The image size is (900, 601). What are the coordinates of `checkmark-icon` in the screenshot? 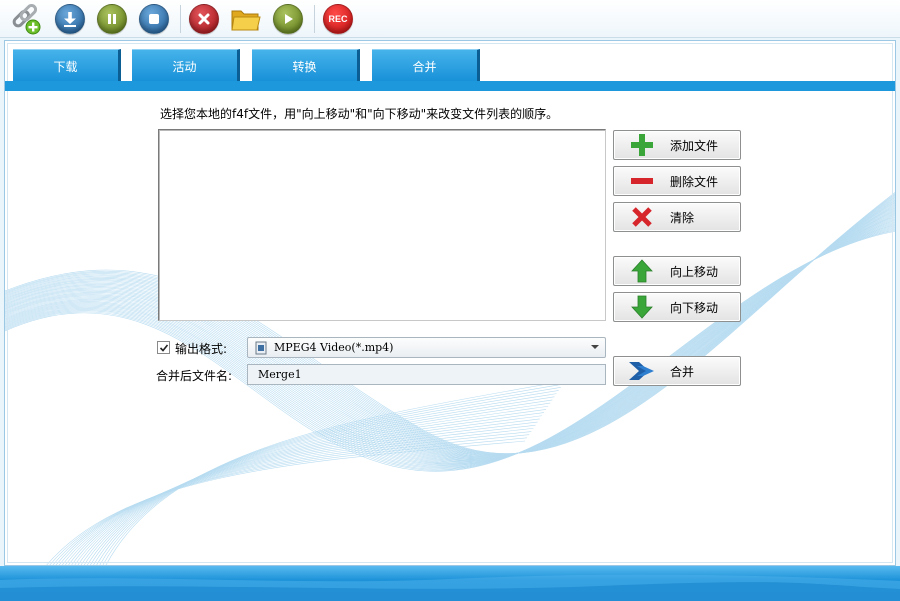 It's located at (163, 347).